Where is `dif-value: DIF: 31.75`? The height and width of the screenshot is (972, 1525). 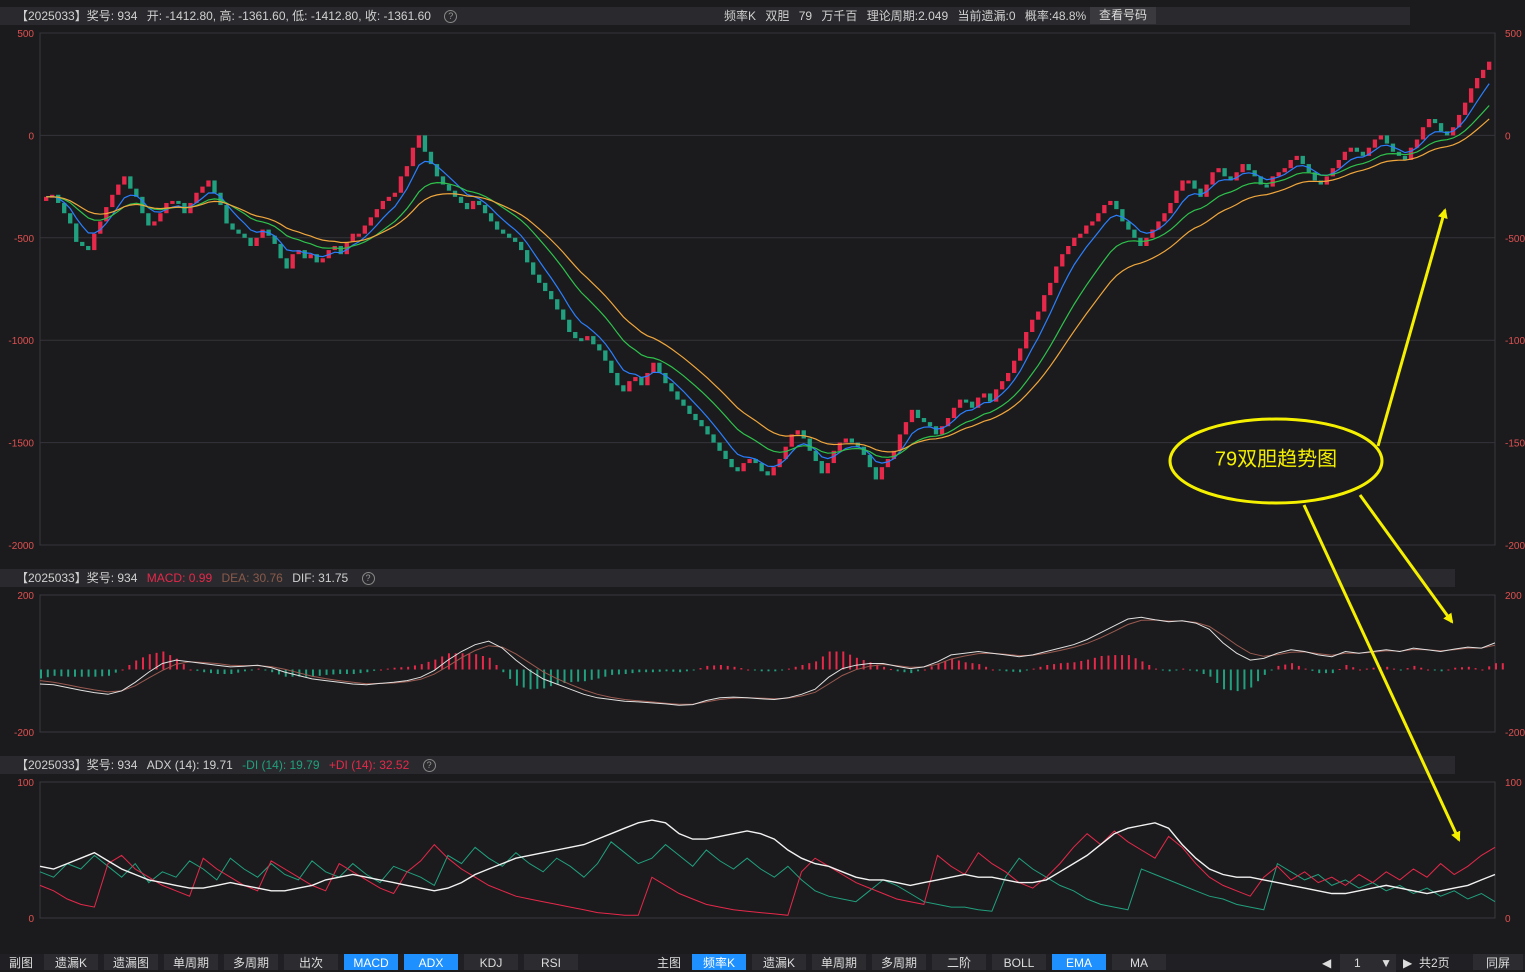 dif-value: DIF: 31.75 is located at coordinates (320, 578).